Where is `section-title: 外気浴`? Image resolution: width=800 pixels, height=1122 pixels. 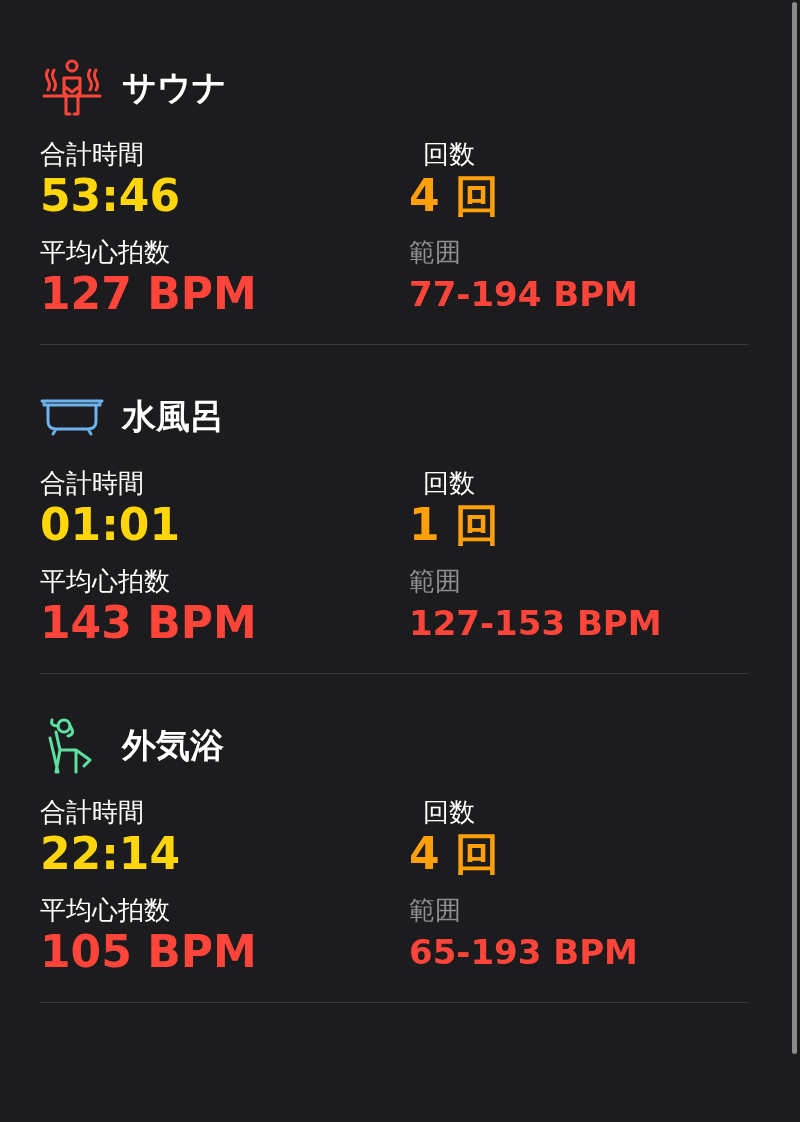
section-title: 外気浴 is located at coordinates (173, 745).